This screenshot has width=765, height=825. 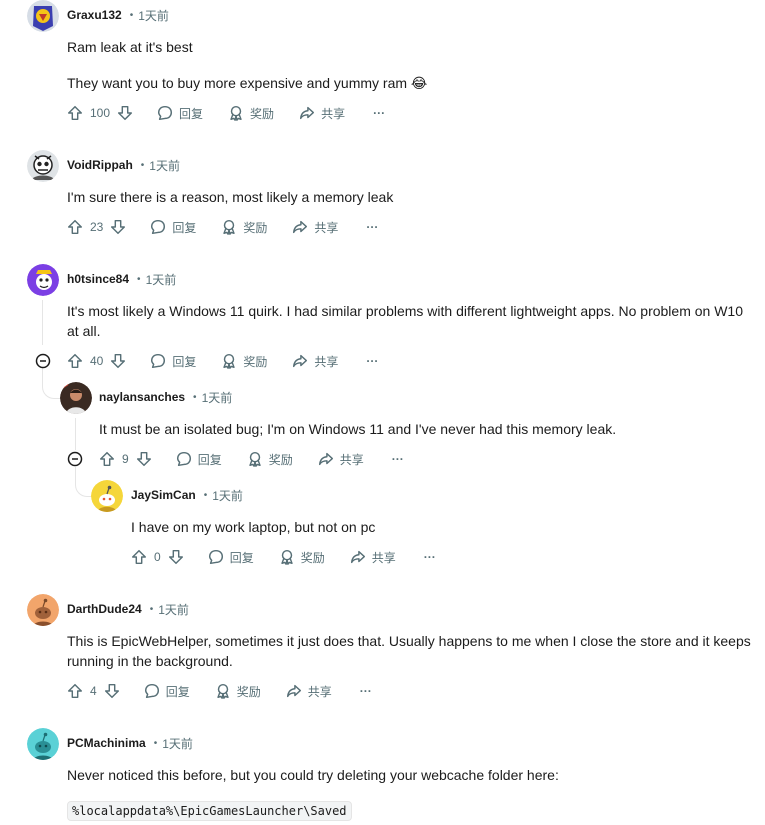 I want to click on comment-author: JaySimCan, so click(x=163, y=495).